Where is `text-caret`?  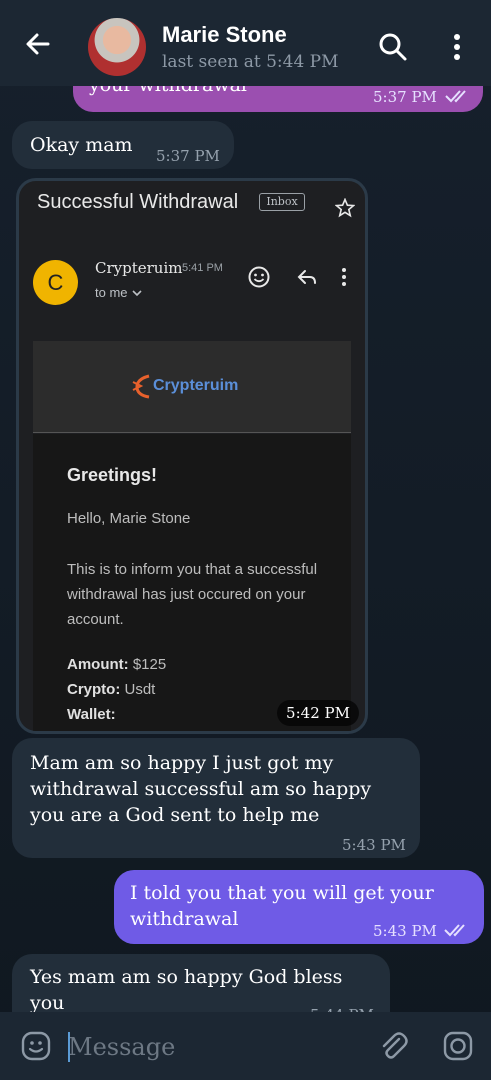
text-caret is located at coordinates (69, 1047).